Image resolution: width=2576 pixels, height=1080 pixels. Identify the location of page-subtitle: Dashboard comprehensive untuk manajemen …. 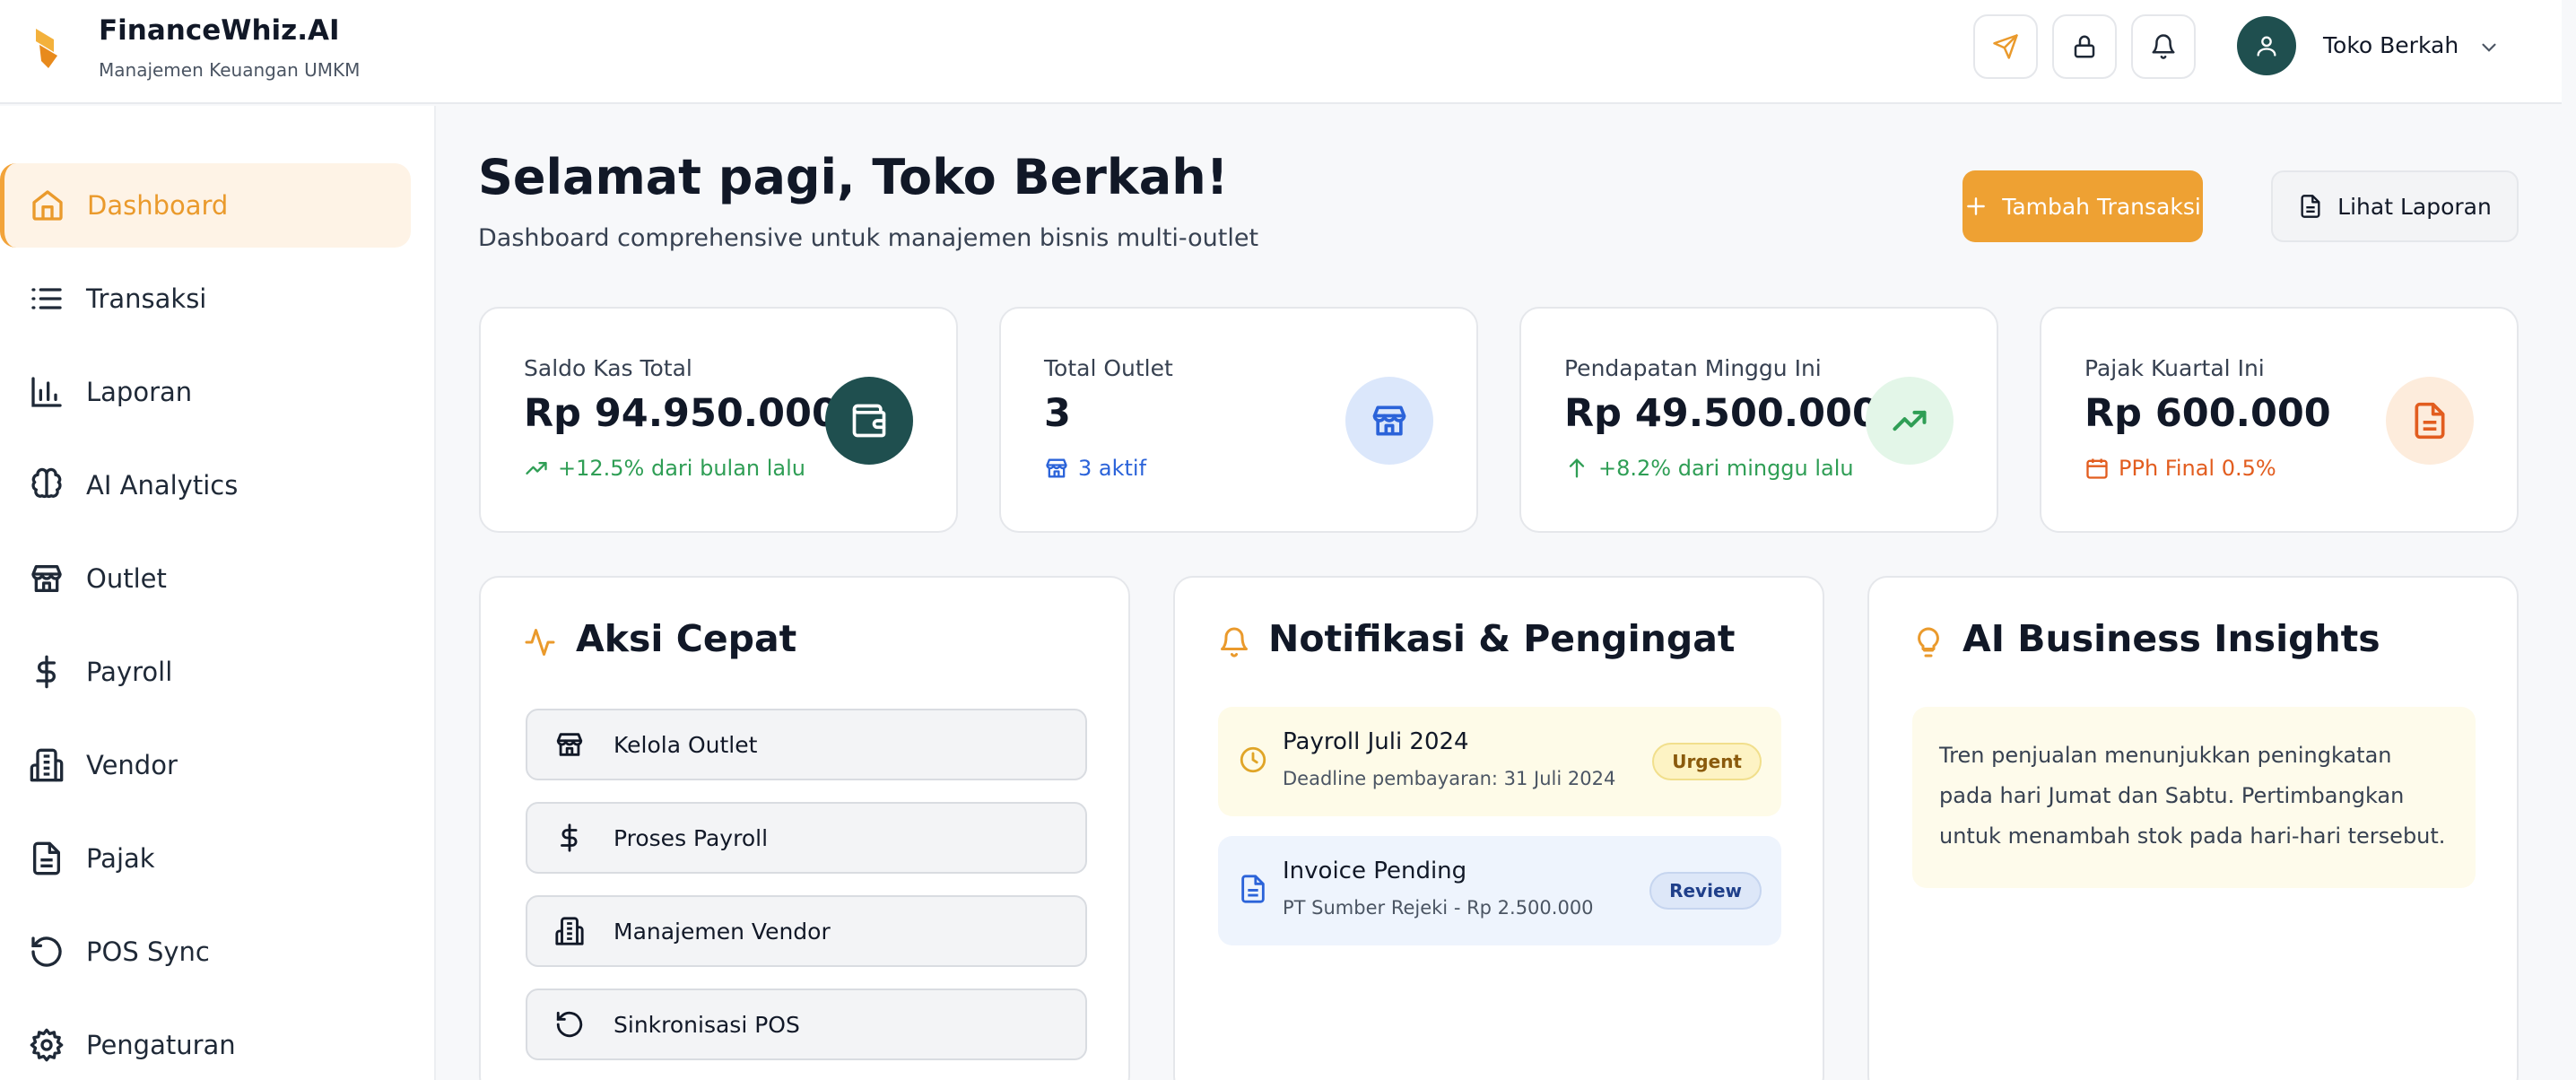
(868, 238).